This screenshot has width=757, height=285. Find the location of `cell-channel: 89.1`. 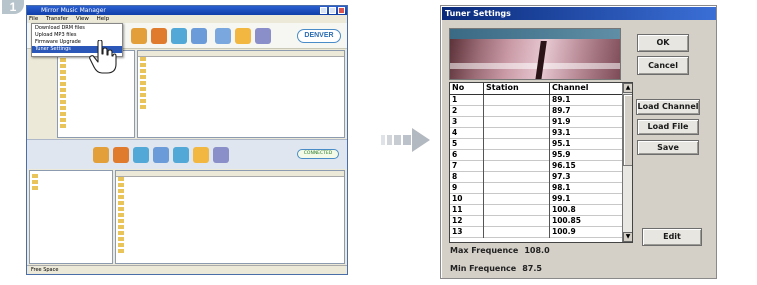

cell-channel: 89.1 is located at coordinates (561, 99).